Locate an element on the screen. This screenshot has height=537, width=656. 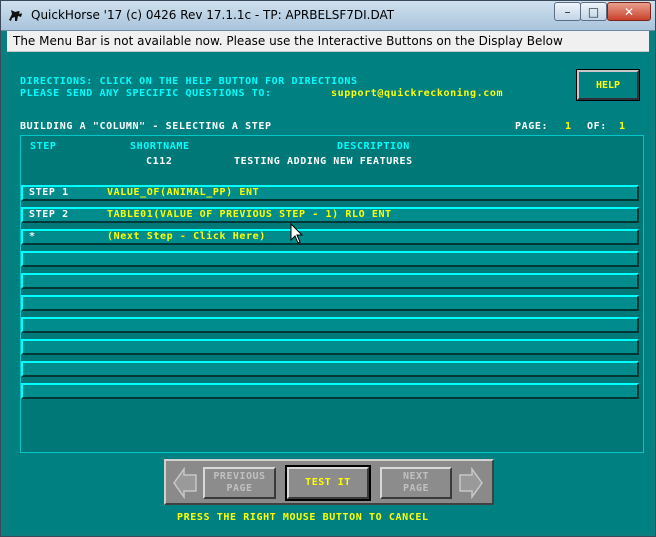
mouse-cursor-icon is located at coordinates (297, 233).